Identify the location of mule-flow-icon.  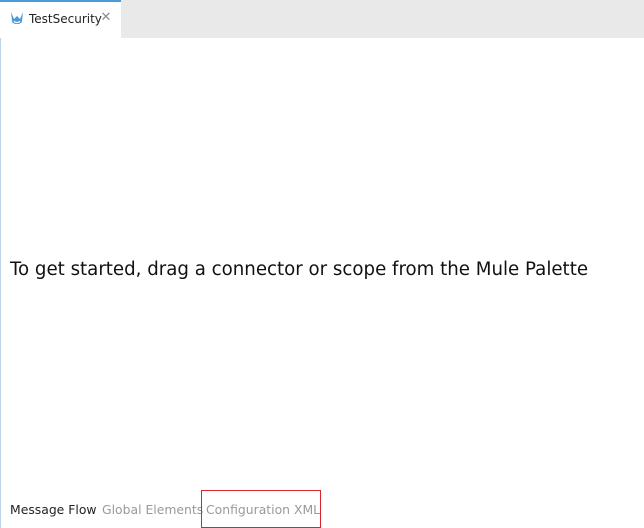
(17, 19).